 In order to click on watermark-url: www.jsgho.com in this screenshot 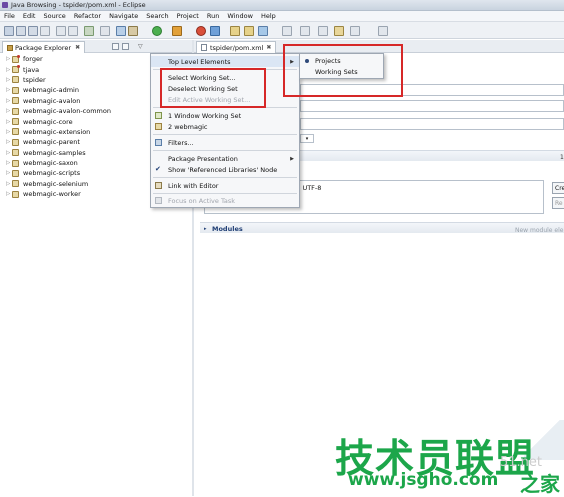, I will do `click(423, 480)`.